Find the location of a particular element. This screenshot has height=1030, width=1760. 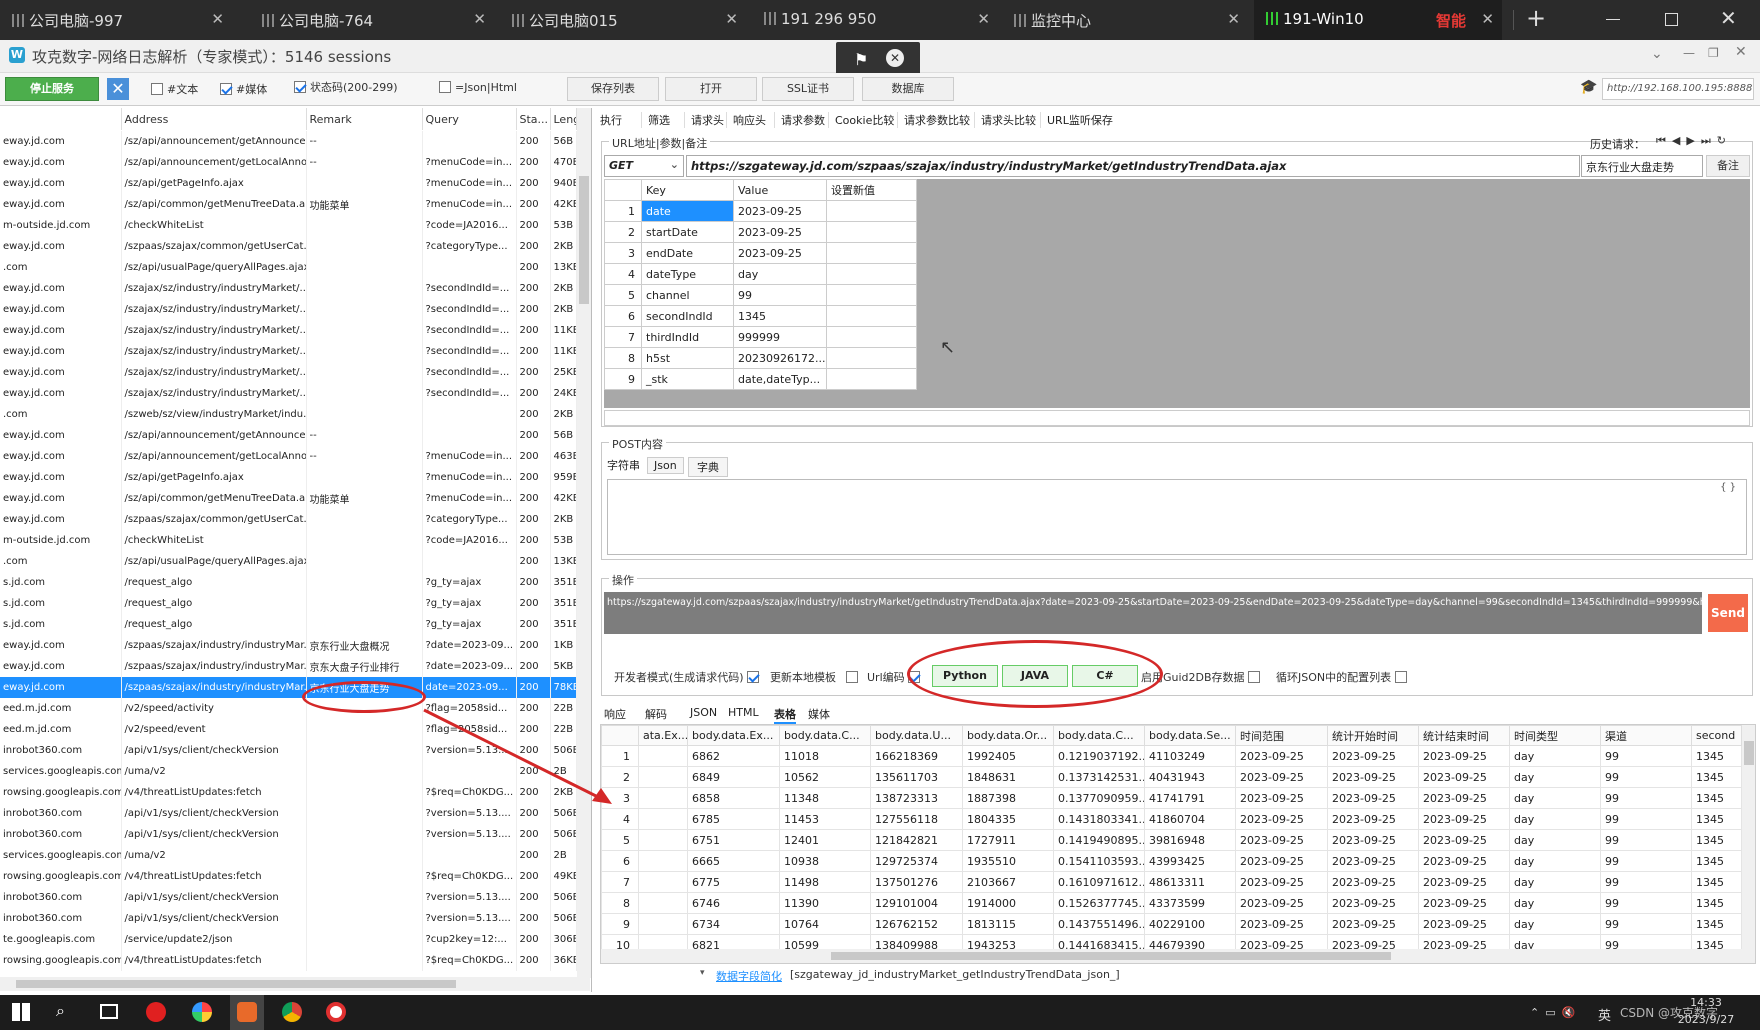

request-tab: URL监听保存 is located at coordinates (1076, 120).